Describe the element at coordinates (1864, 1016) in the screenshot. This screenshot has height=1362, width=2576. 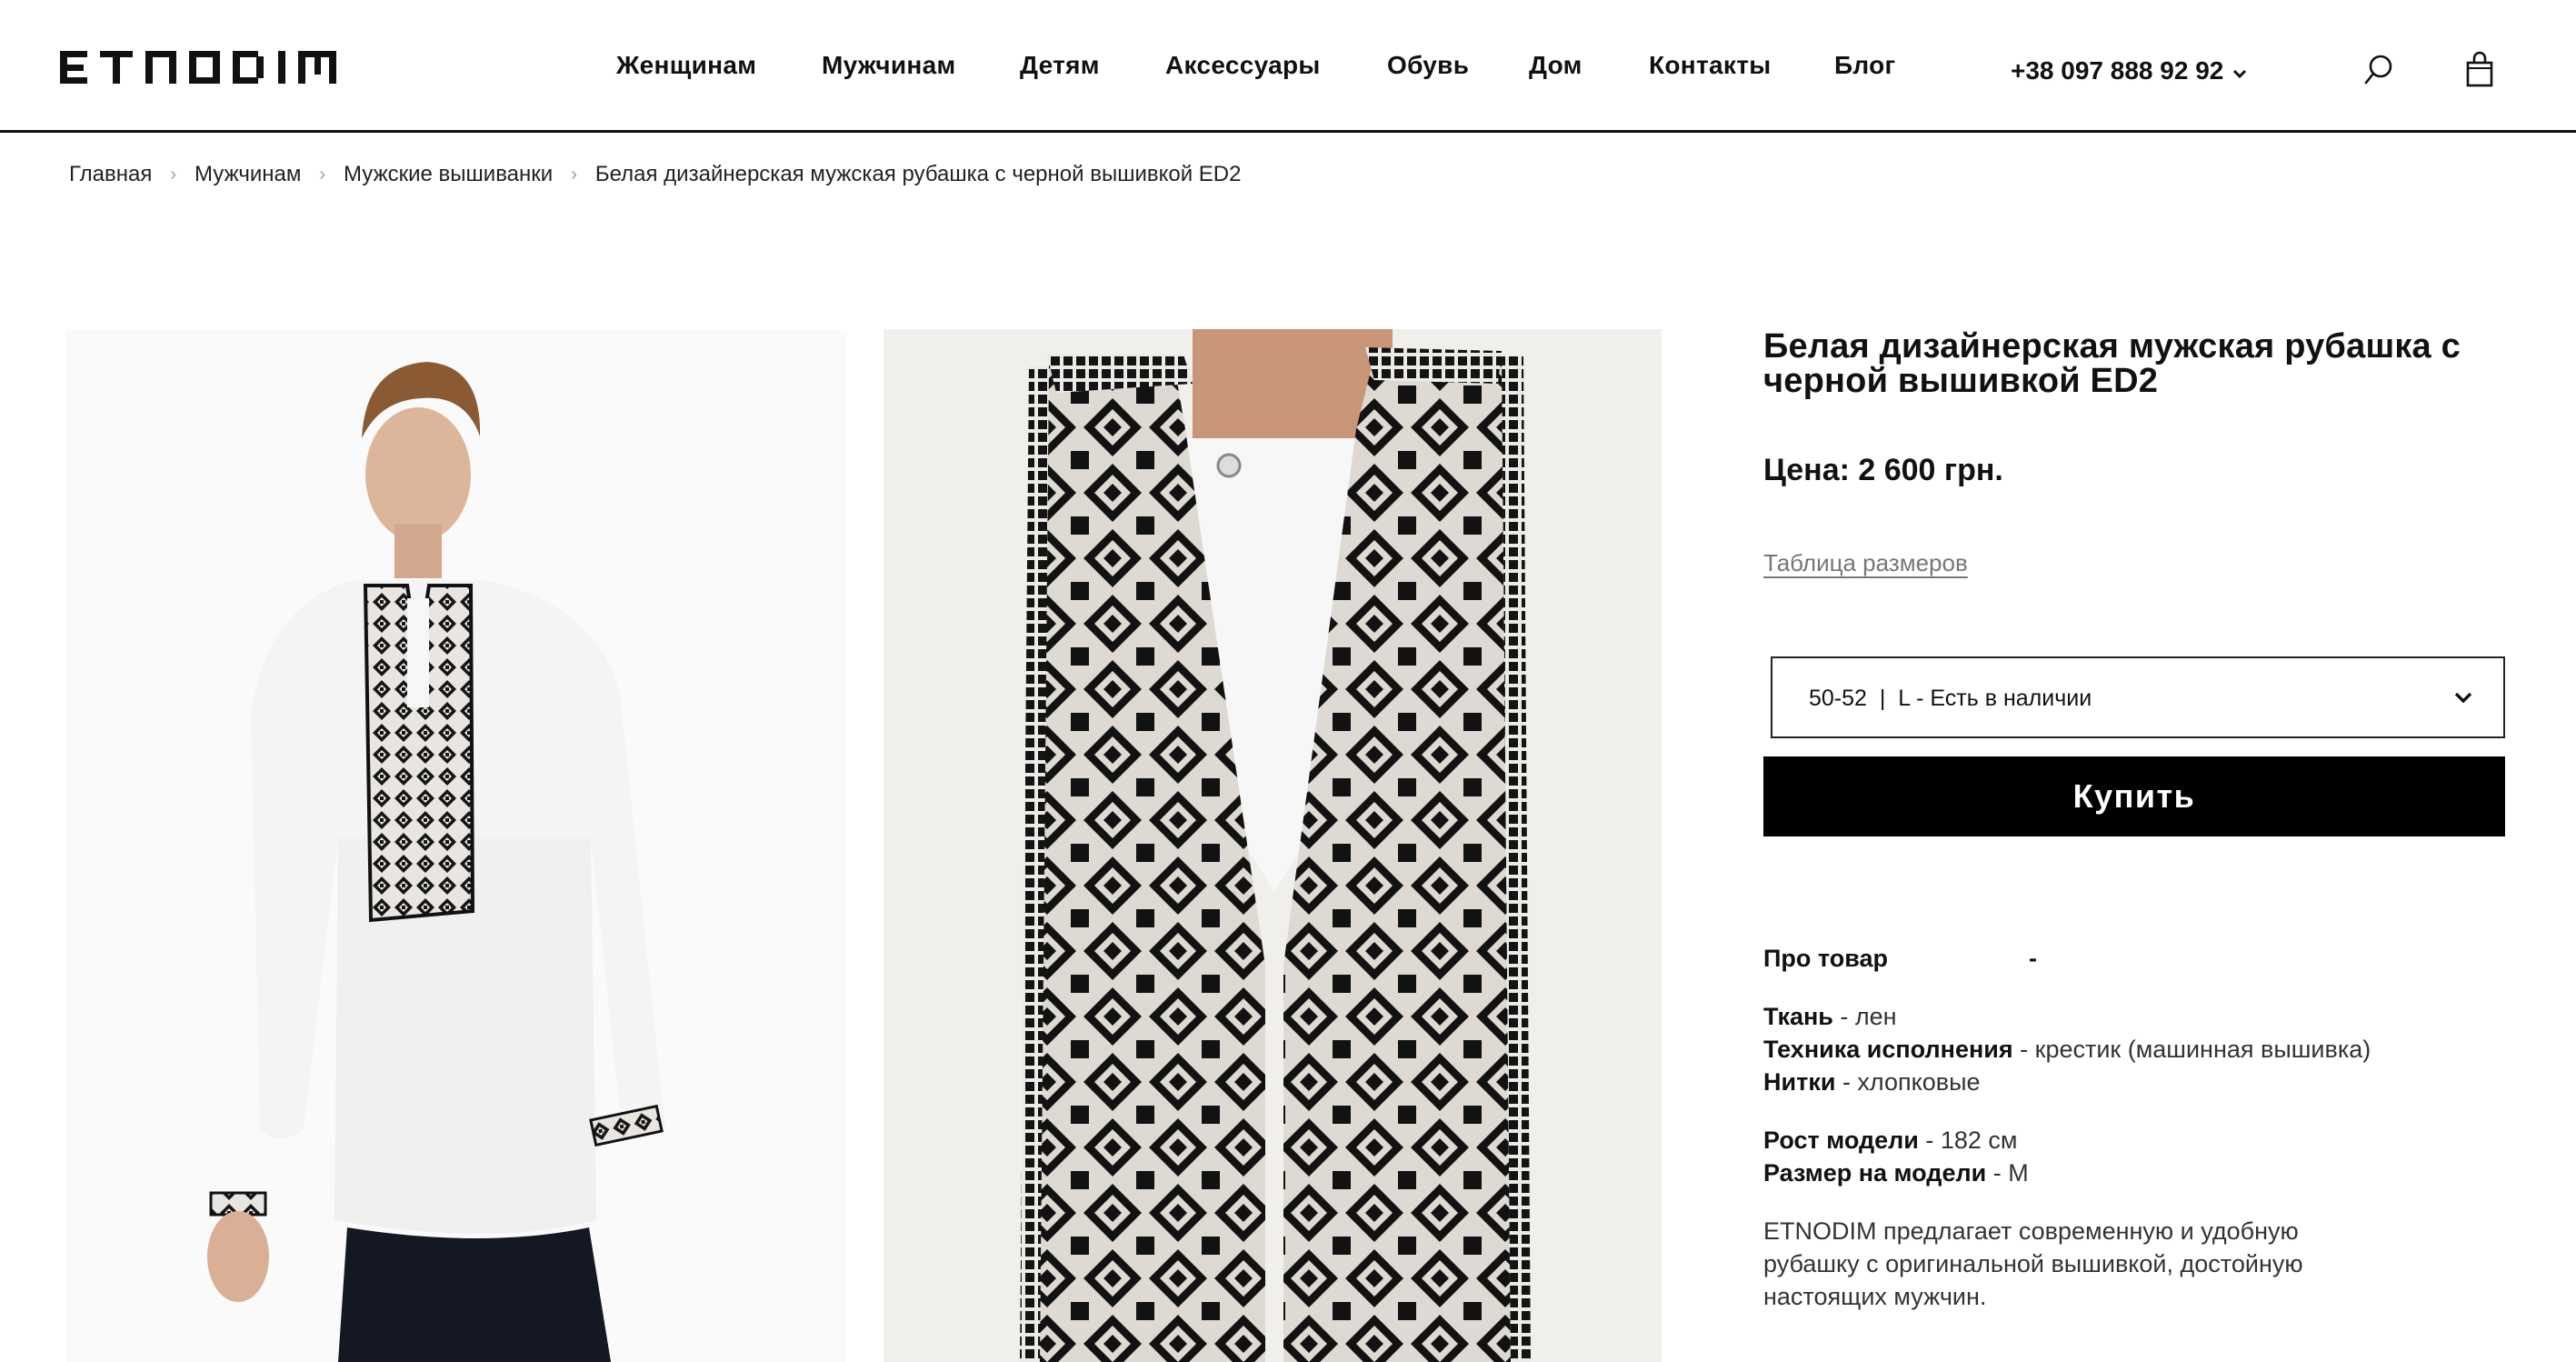
I see `spec-value: - лен` at that location.